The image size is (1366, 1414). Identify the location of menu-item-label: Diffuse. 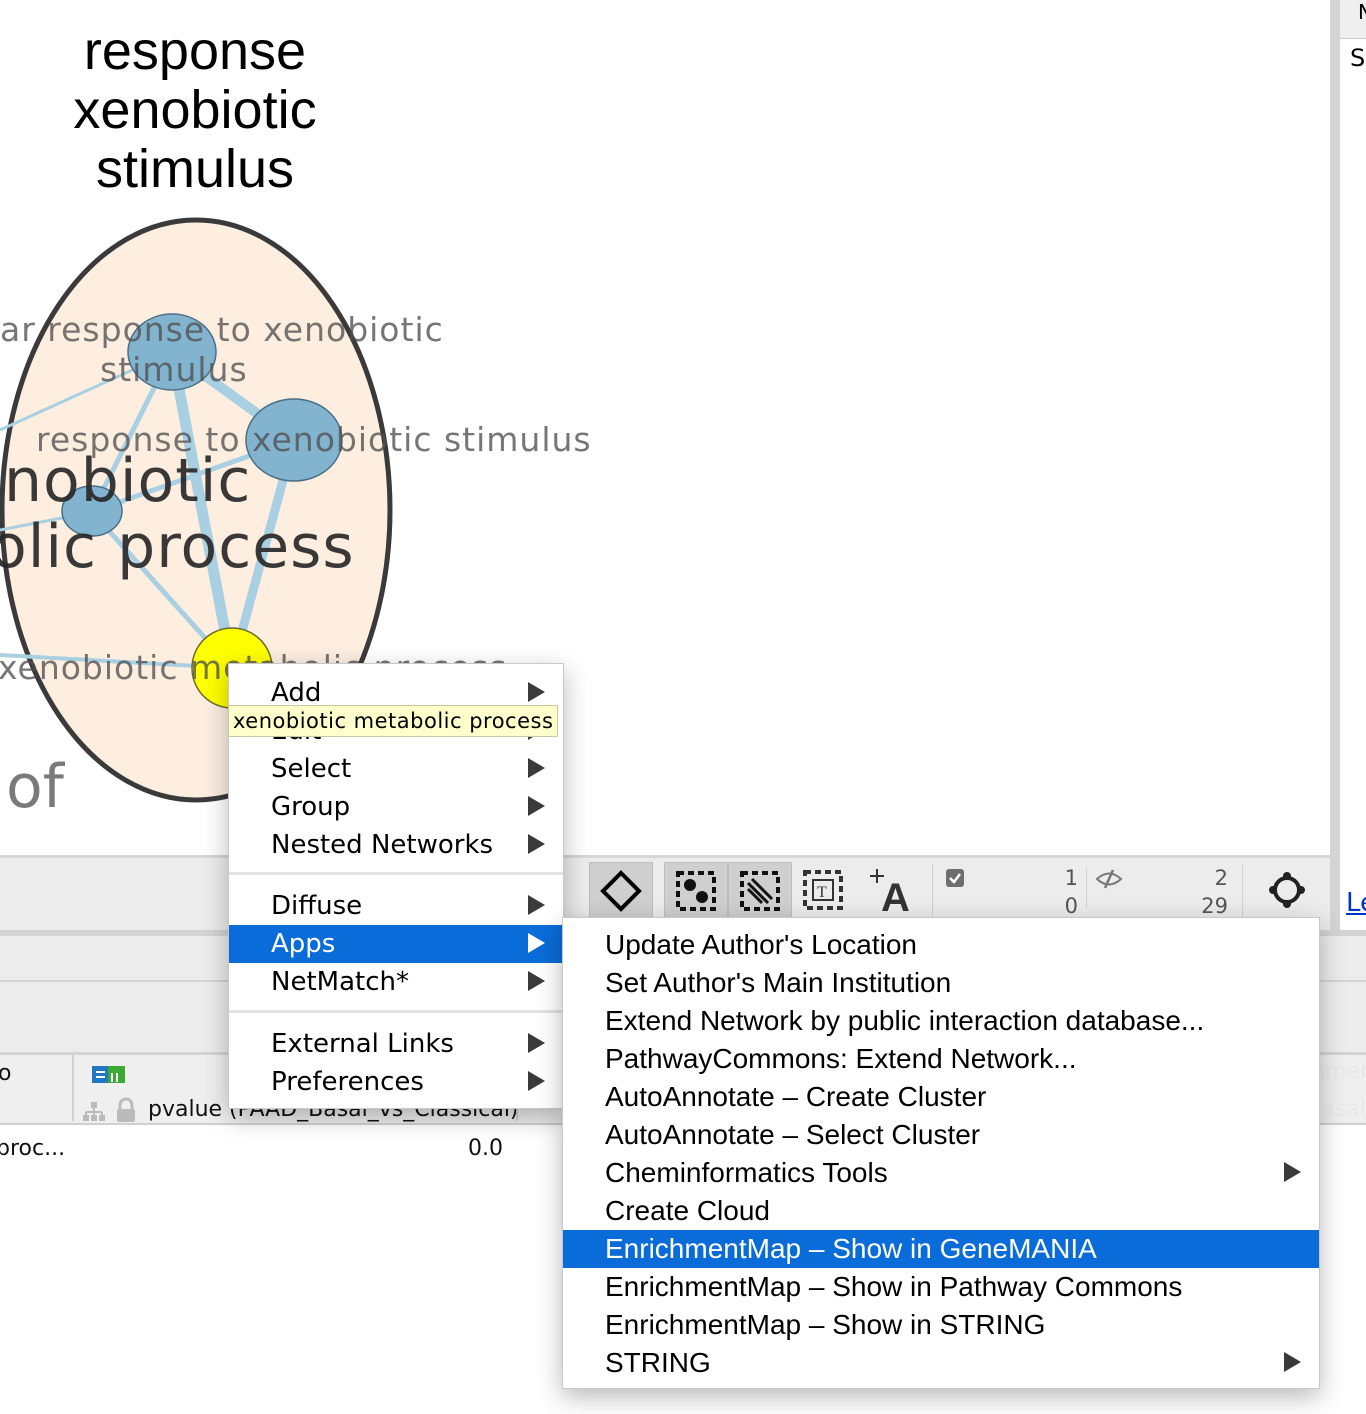
(317, 906).